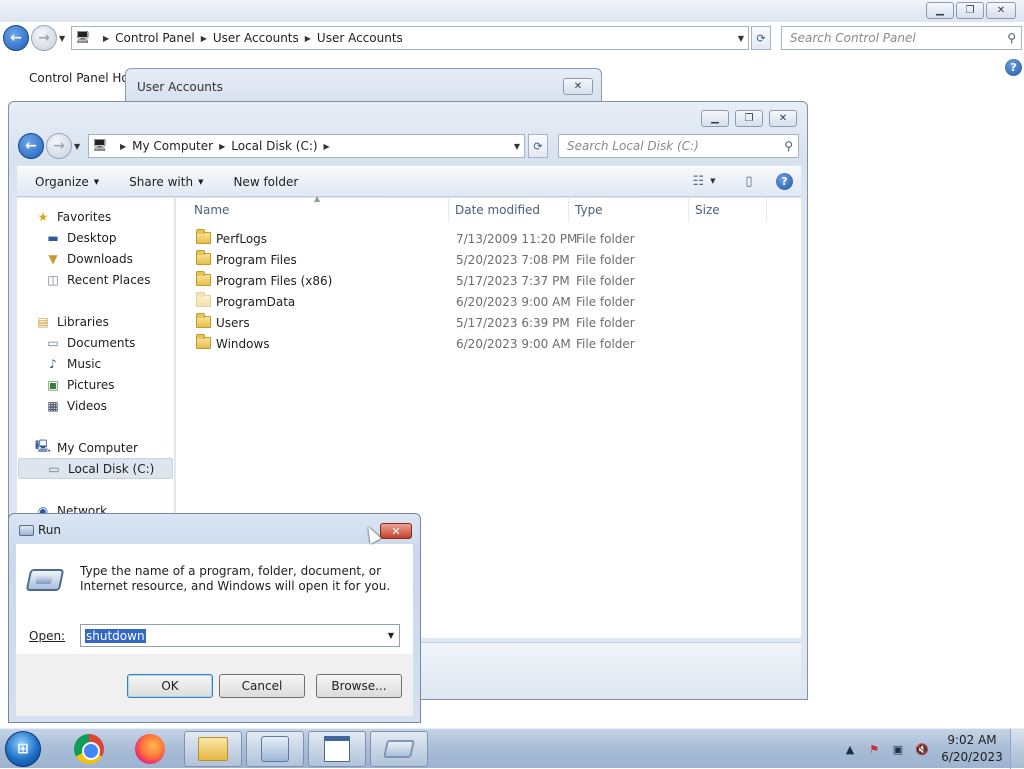  Describe the element at coordinates (89, 258) in the screenshot. I see `nav-downloads: ▼ Downloads` at that location.